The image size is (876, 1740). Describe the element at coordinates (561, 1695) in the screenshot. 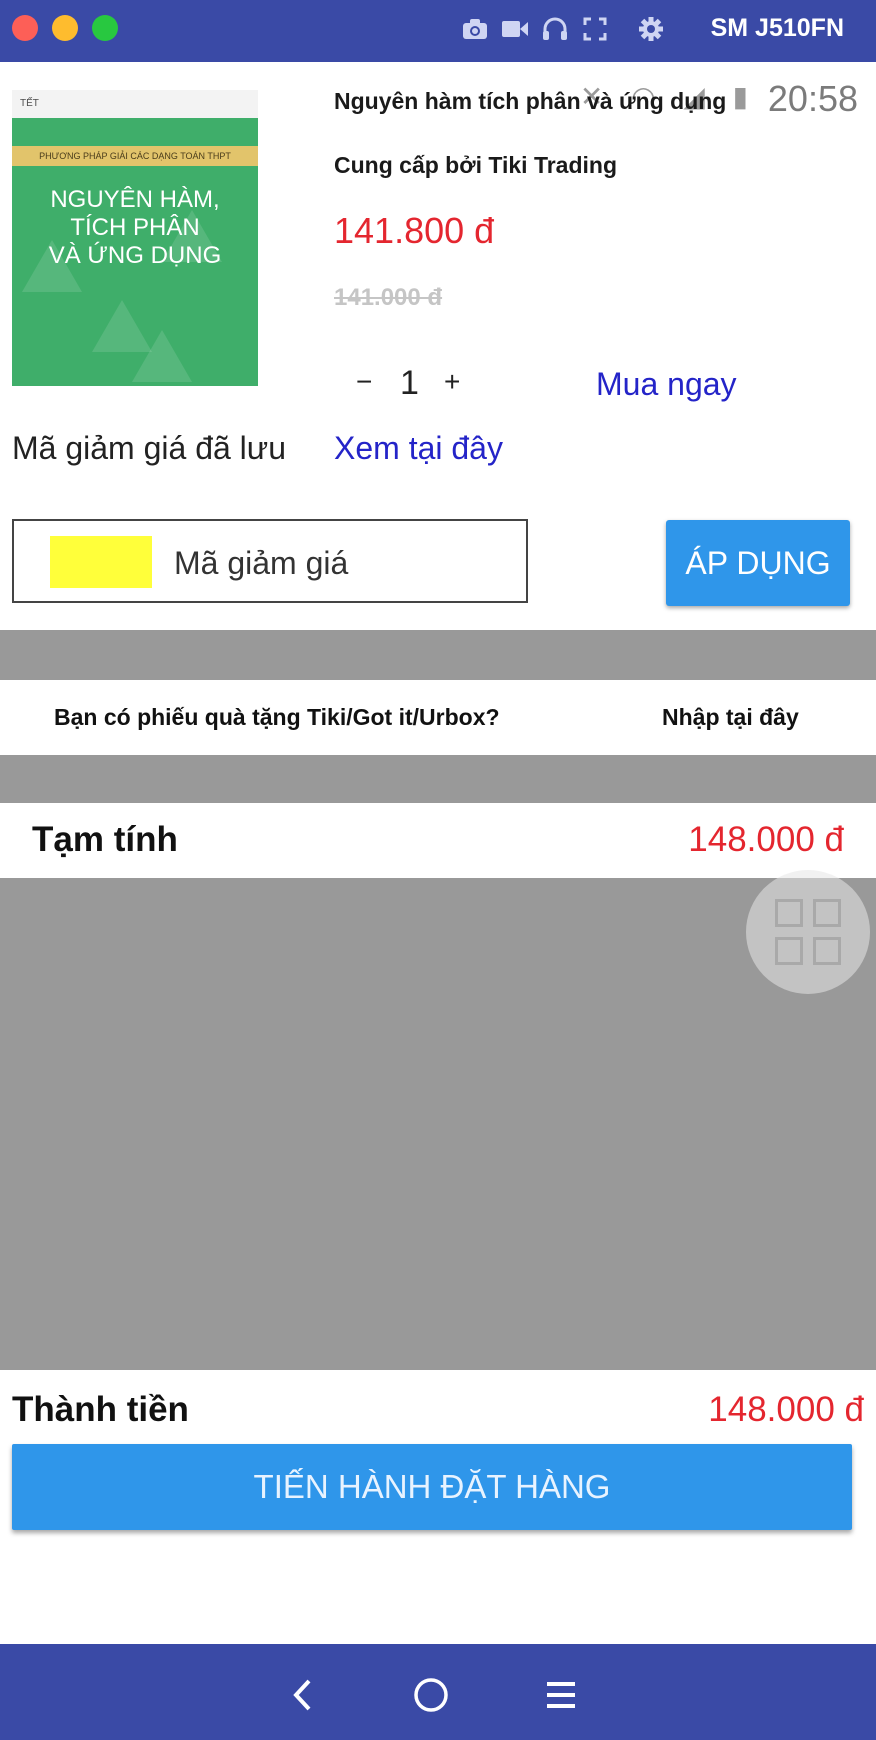

I see `menu-icon` at that location.